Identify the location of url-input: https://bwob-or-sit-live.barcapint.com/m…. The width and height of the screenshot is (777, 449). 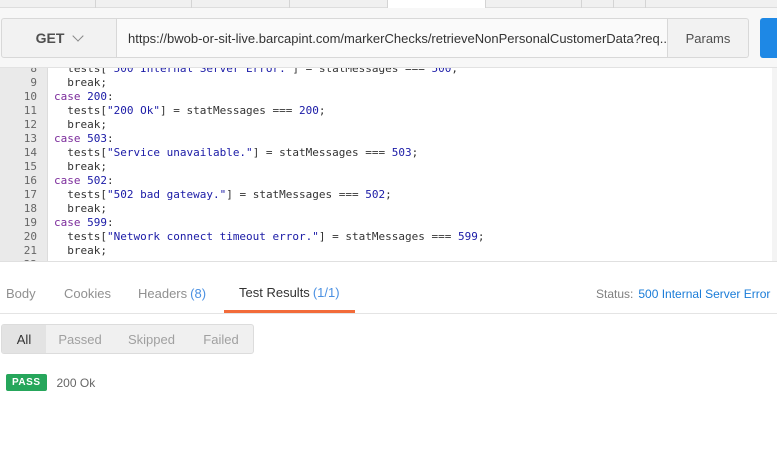
(392, 38).